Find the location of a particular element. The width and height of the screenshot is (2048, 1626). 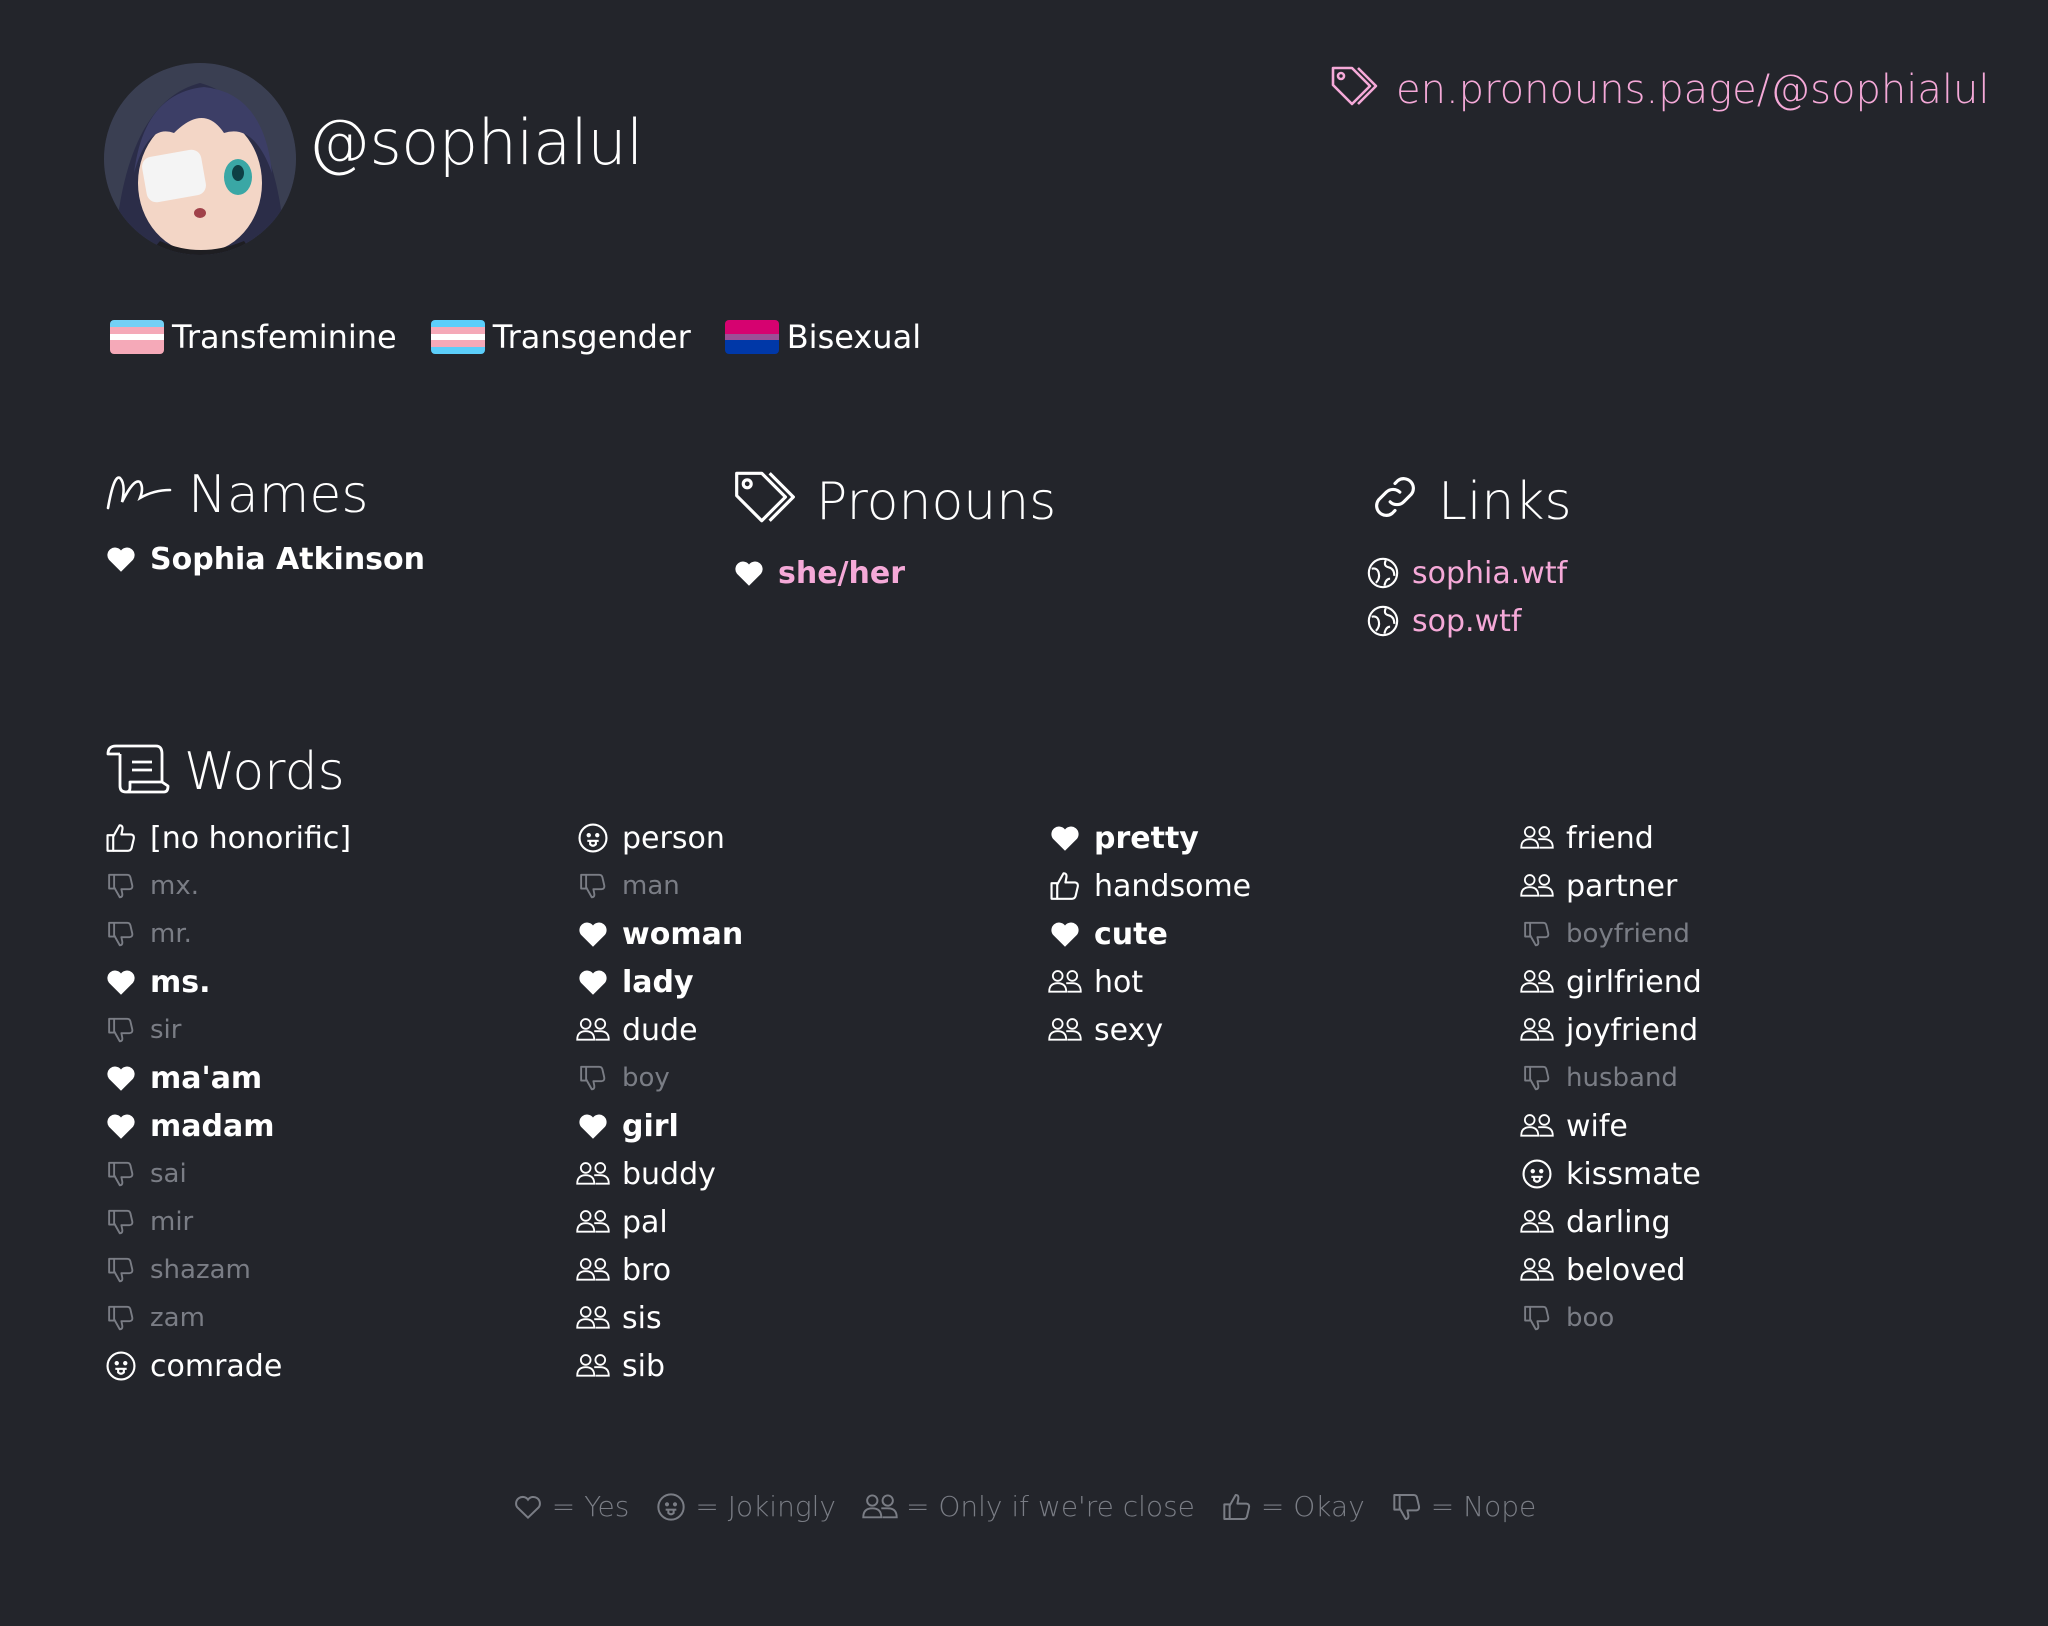

flags-row: Transfeminine Transgender Bisexual is located at coordinates (515, 337).